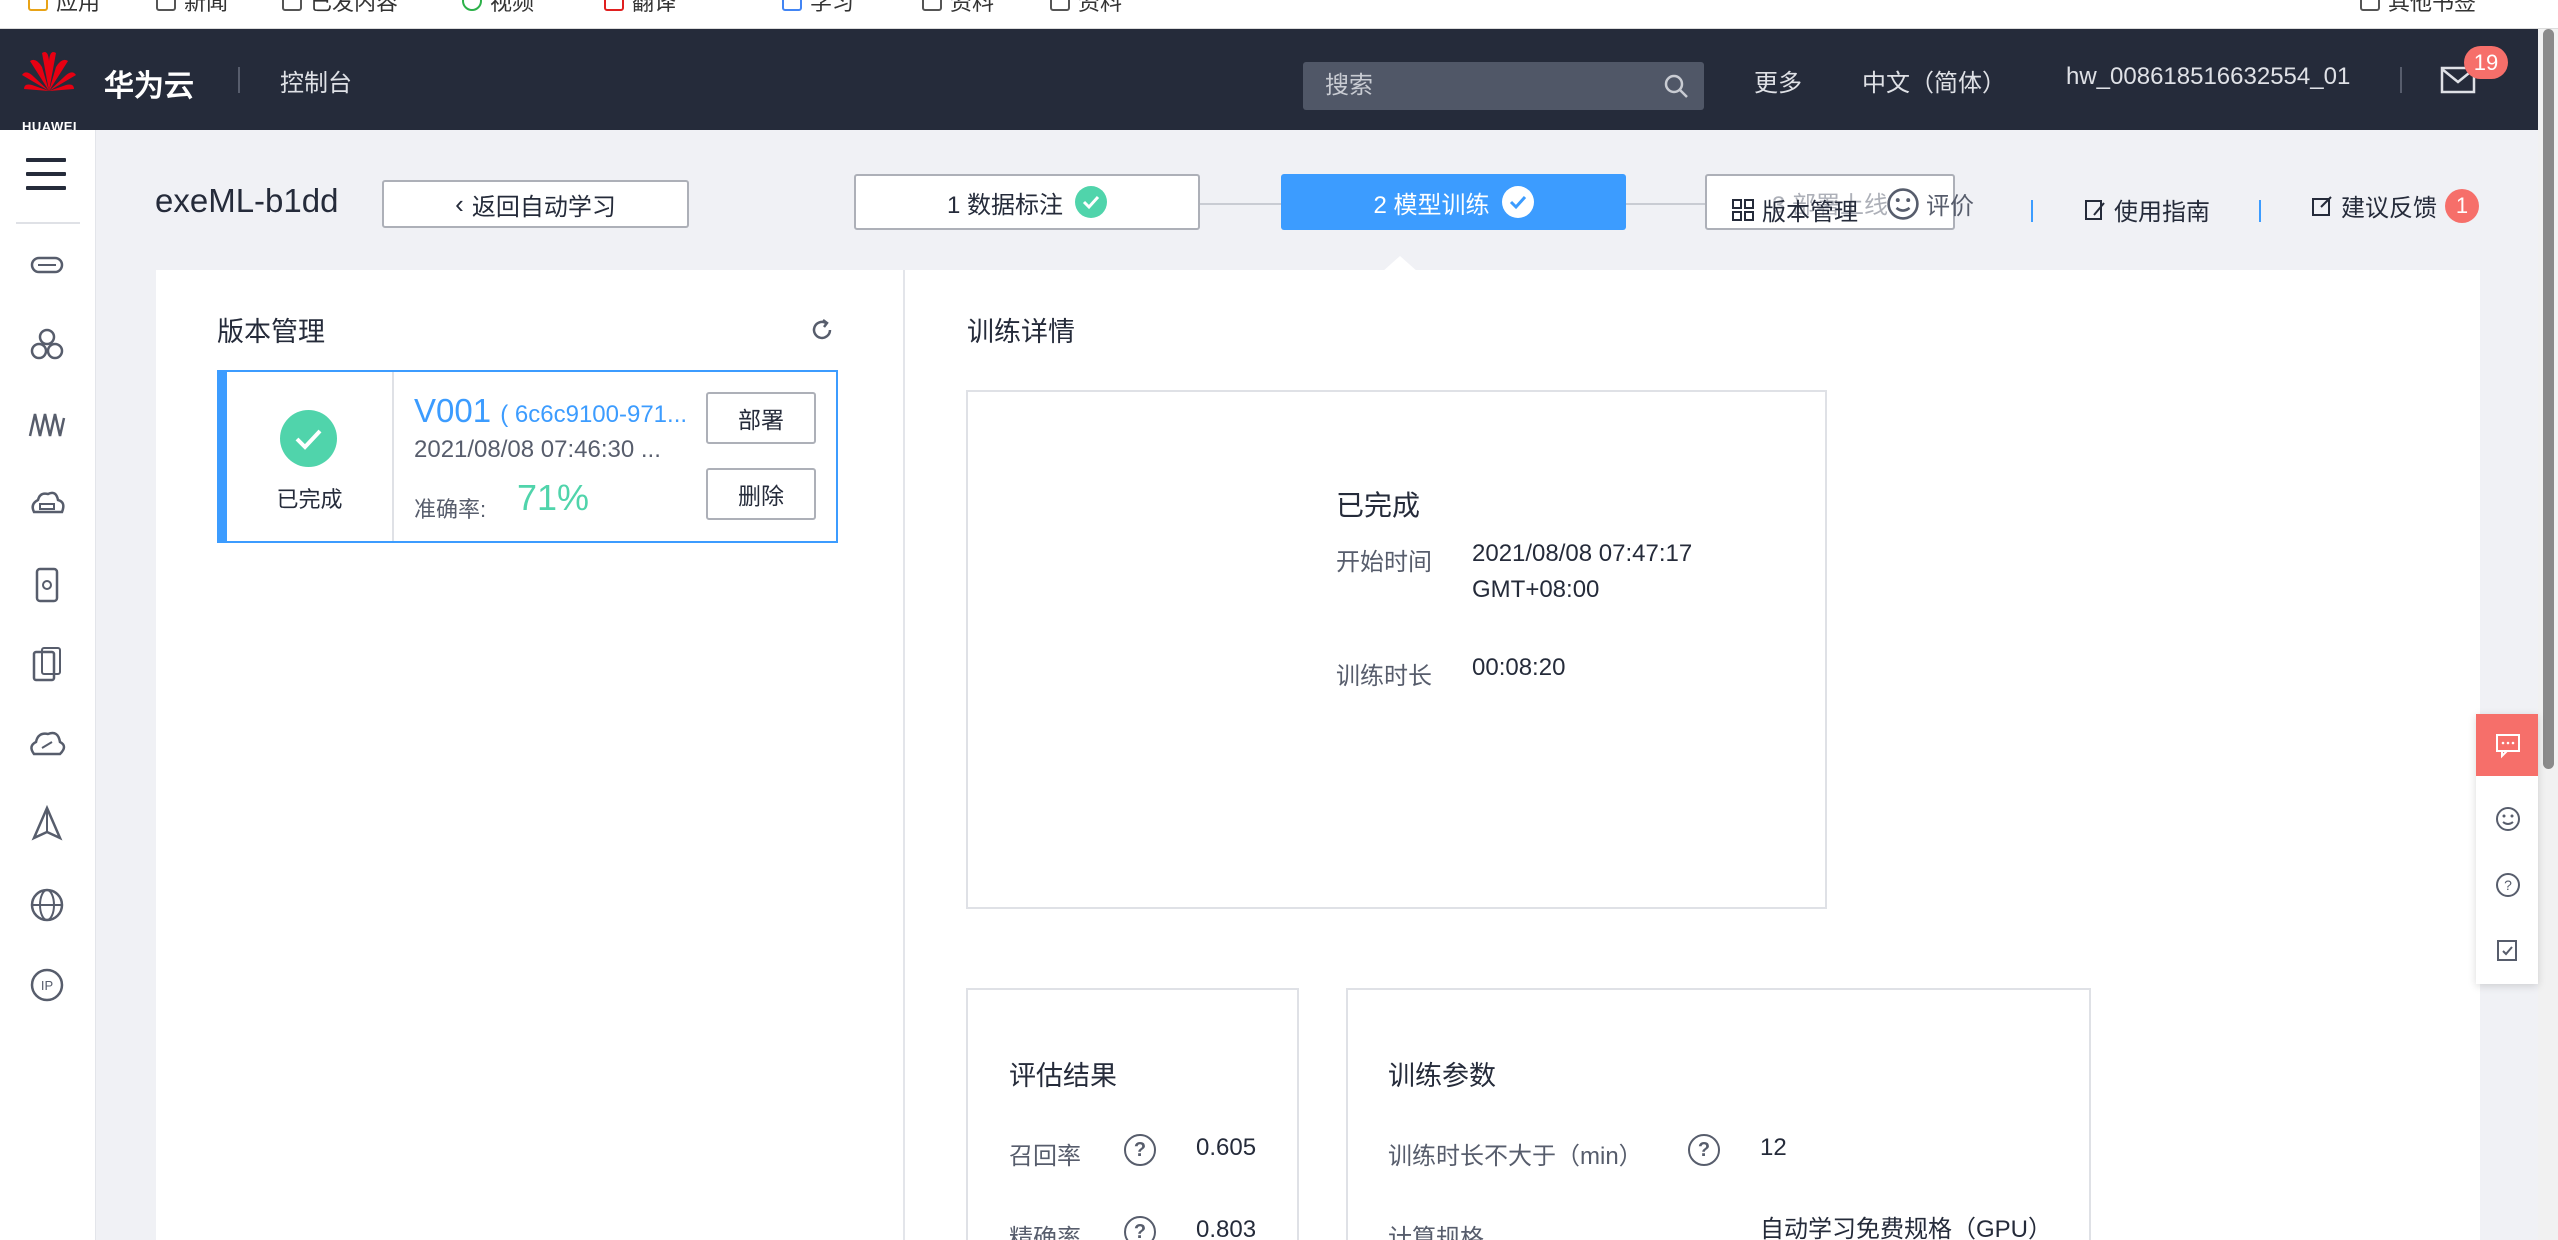 The height and width of the screenshot is (1240, 2558). What do you see at coordinates (2508, 950) in the screenshot?
I see `edit-icon` at bounding box center [2508, 950].